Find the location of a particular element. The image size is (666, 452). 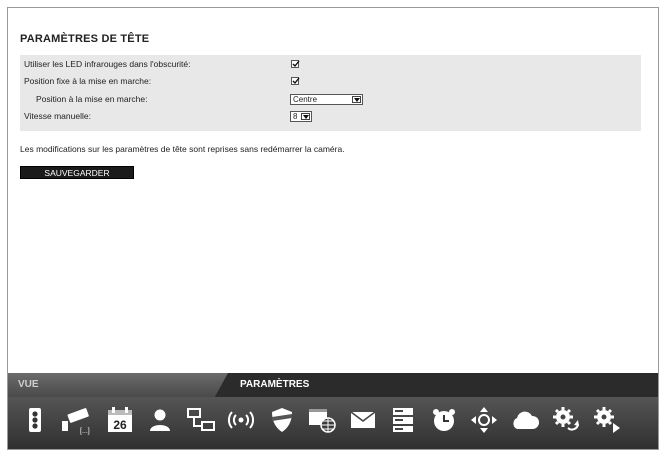

startup-position-row: Position à la mise en marche: Centre is located at coordinates (330, 99).